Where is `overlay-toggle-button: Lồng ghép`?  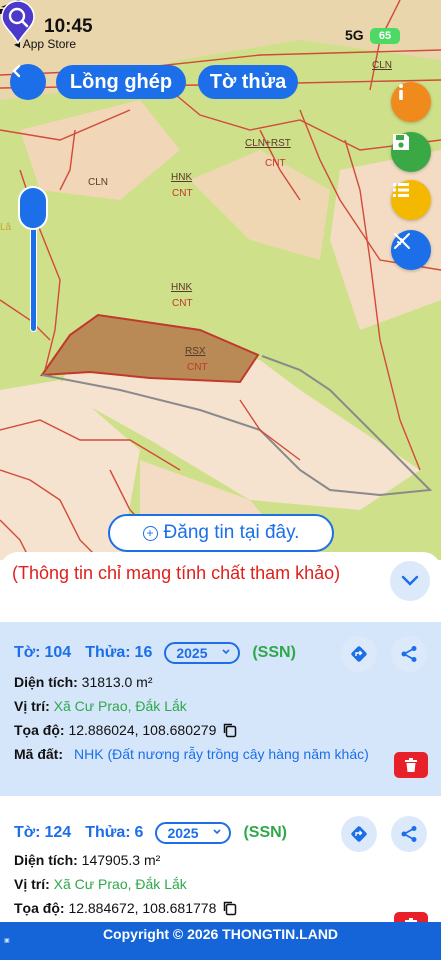
overlay-toggle-button: Lồng ghép is located at coordinates (121, 82).